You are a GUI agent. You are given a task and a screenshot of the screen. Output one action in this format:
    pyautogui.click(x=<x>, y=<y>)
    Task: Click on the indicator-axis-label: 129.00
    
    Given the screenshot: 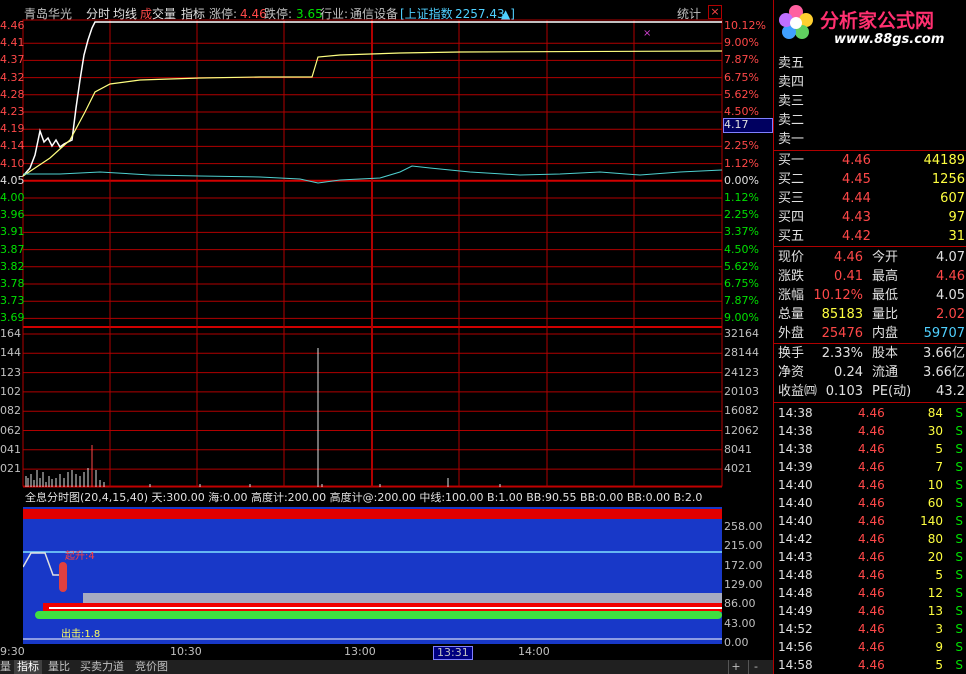 What is the action you would take?
    pyautogui.click(x=743, y=584)
    